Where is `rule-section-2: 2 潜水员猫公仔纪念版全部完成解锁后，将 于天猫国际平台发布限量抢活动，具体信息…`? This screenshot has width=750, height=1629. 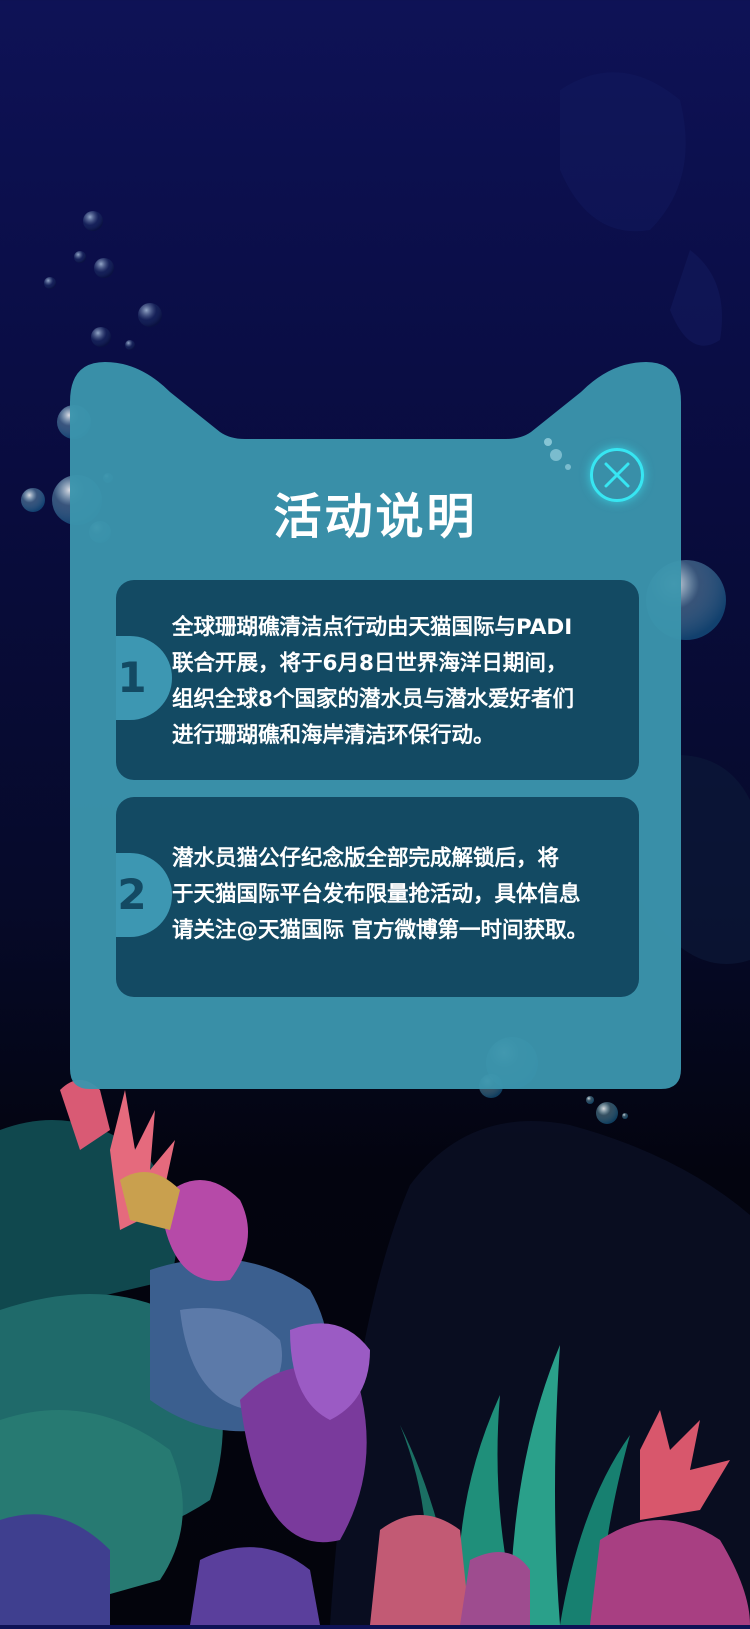
rule-section-2: 2 潜水员猫公仔纪念版全部完成解锁后，将 于天猫国际平台发布限量抢活动，具体信息… is located at coordinates (377, 897).